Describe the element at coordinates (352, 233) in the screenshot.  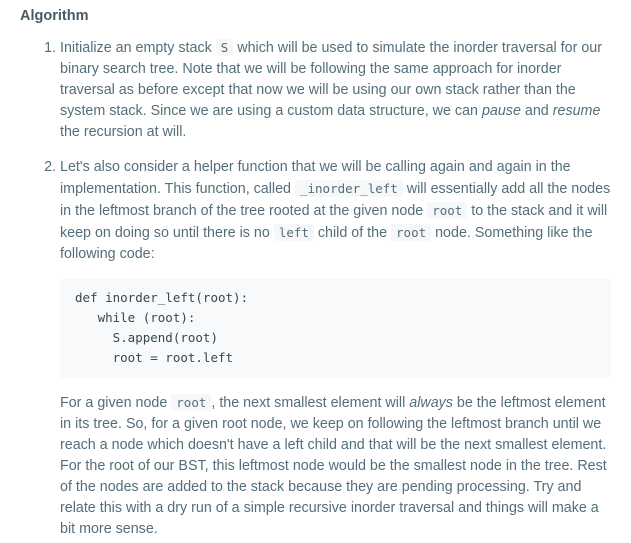
I see `text-span: child of the` at that location.